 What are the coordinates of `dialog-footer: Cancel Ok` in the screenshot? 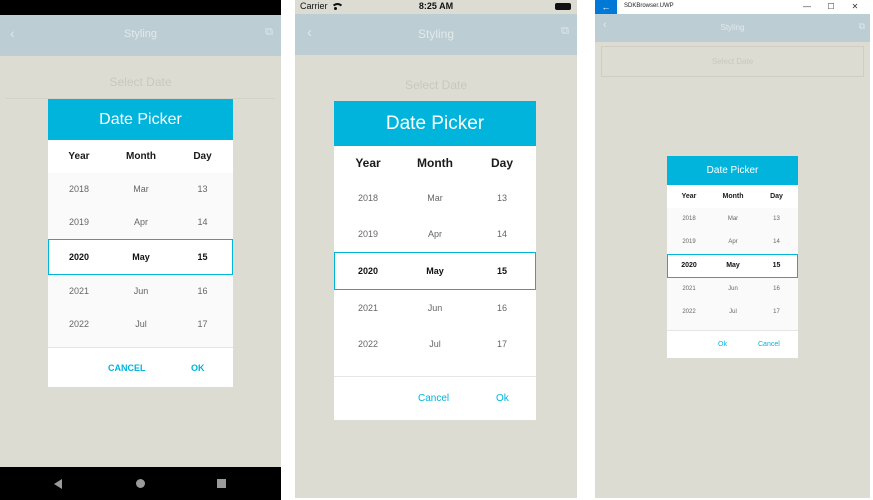 It's located at (435, 398).